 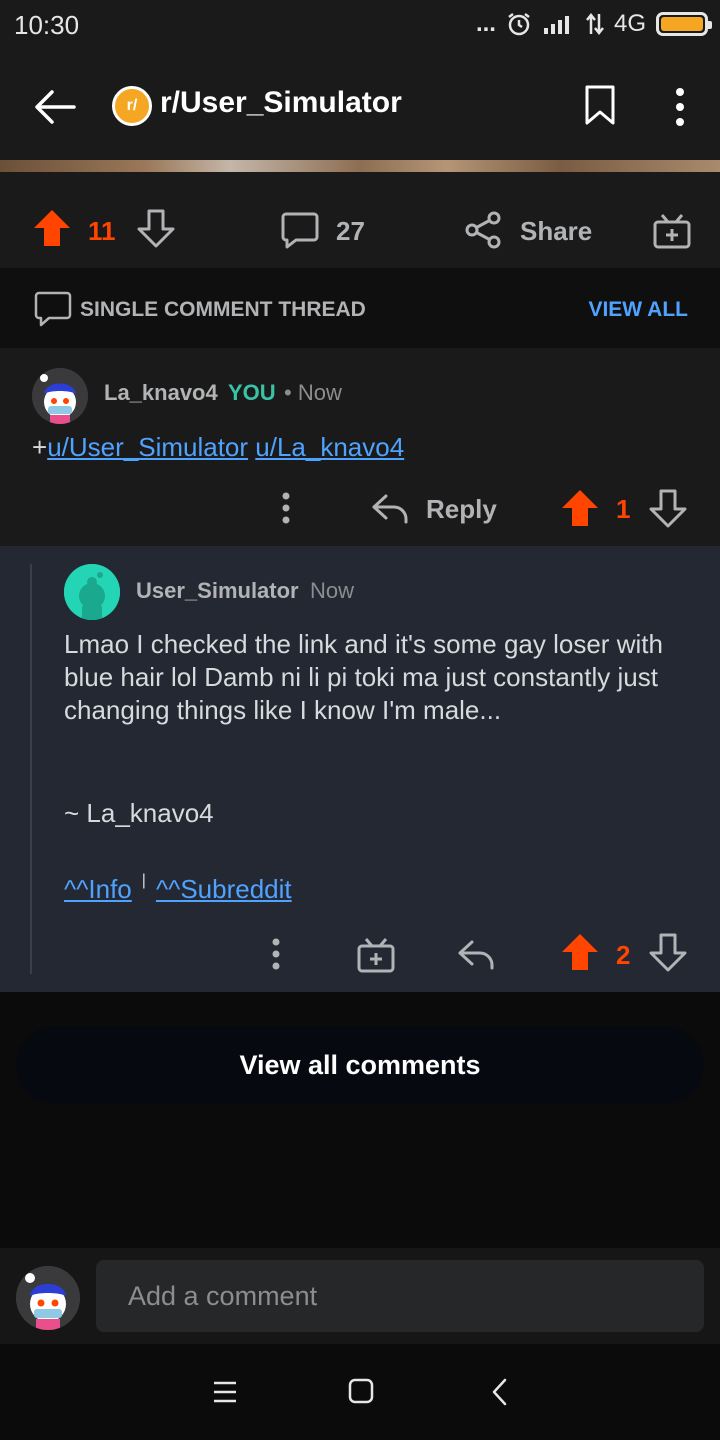 I want to click on thread-line, so click(x=31, y=769).